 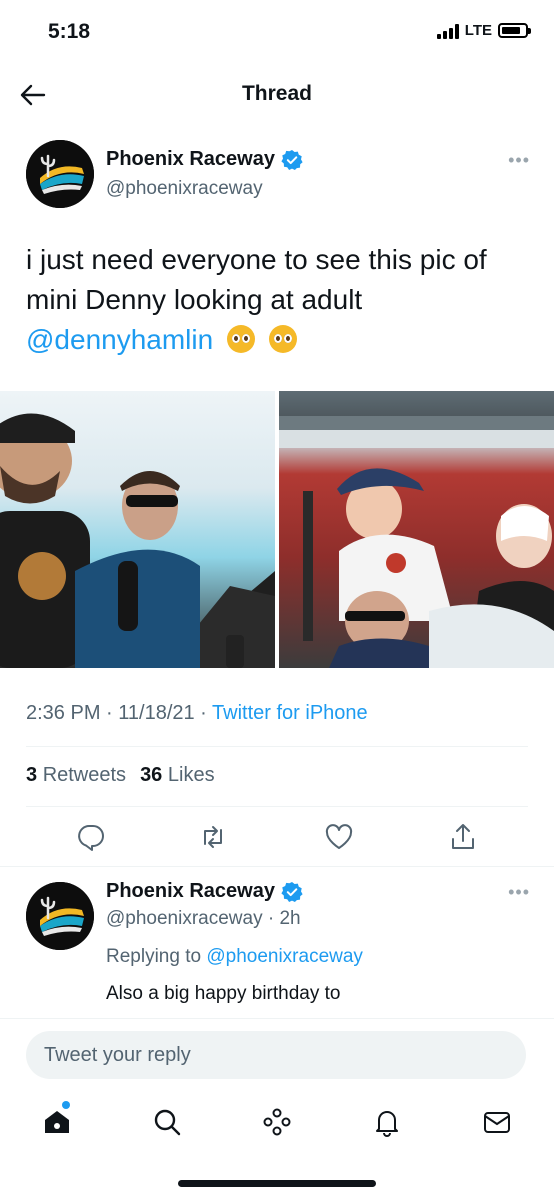 I want to click on tweet-photo-right, so click(x=416, y=529).